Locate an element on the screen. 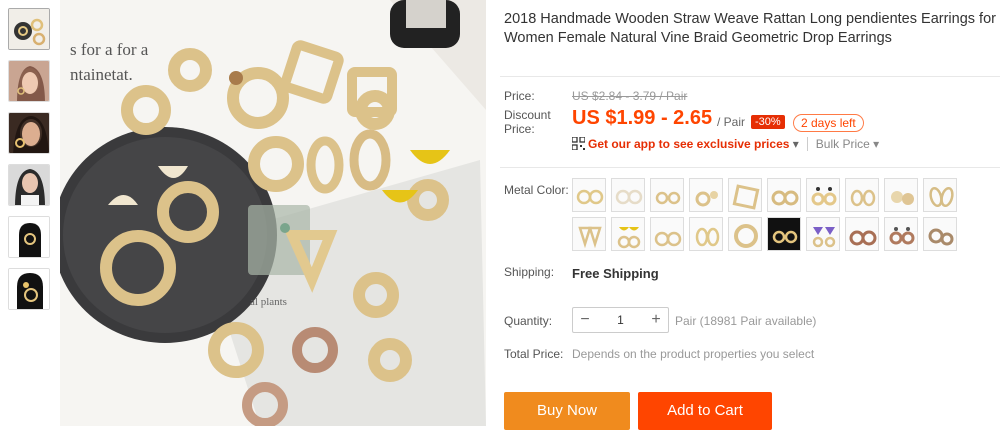  get-app-link: Get our app to see exclusive prices ▾ is located at coordinates (693, 144).